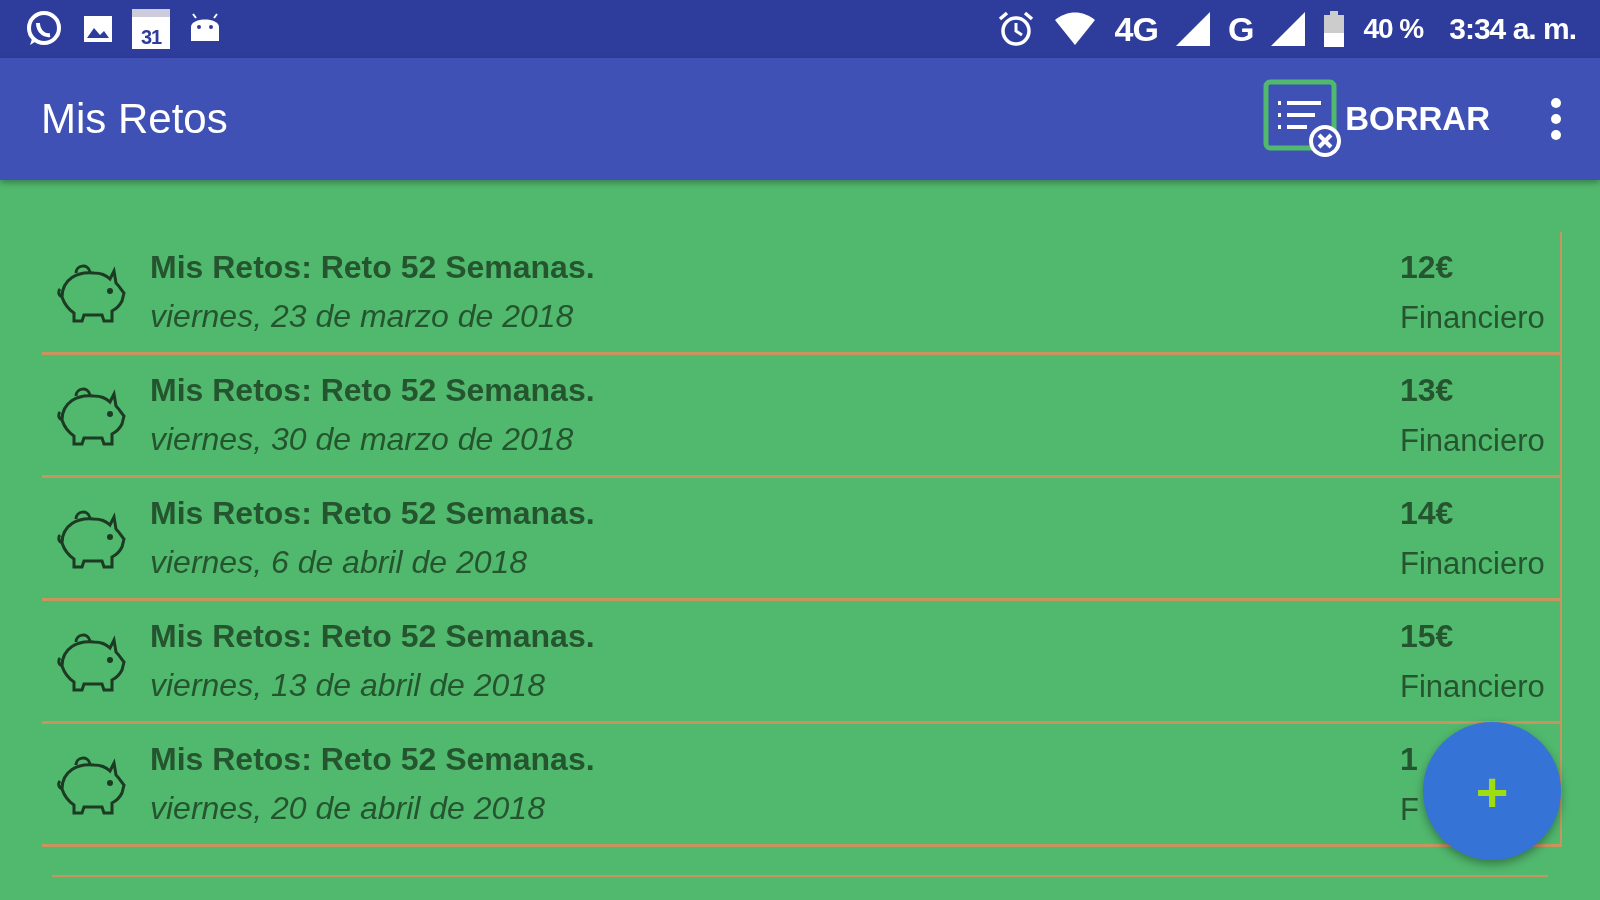 This screenshot has height=900, width=1600. What do you see at coordinates (348, 808) in the screenshot?
I see `challenge-date: viernes, 20 de abril de 2018` at bounding box center [348, 808].